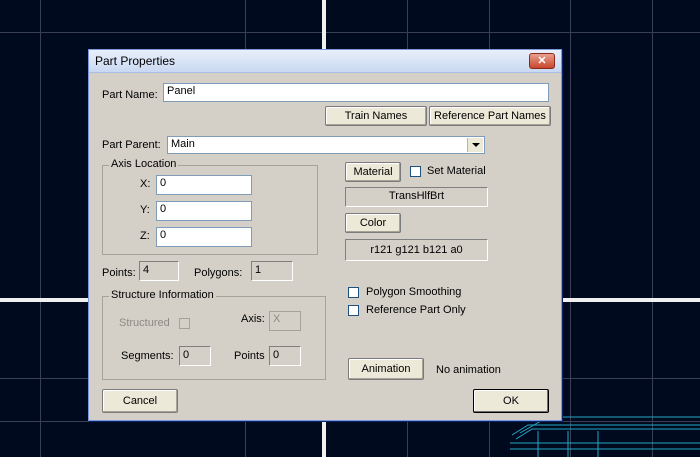  What do you see at coordinates (162, 295) in the screenshot?
I see `structure-information-legend: Structure Information` at bounding box center [162, 295].